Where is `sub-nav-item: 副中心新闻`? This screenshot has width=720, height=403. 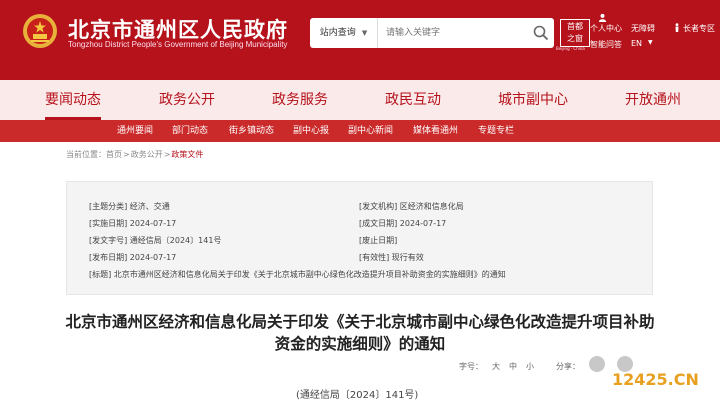 sub-nav-item: 副中心新闻 is located at coordinates (370, 131).